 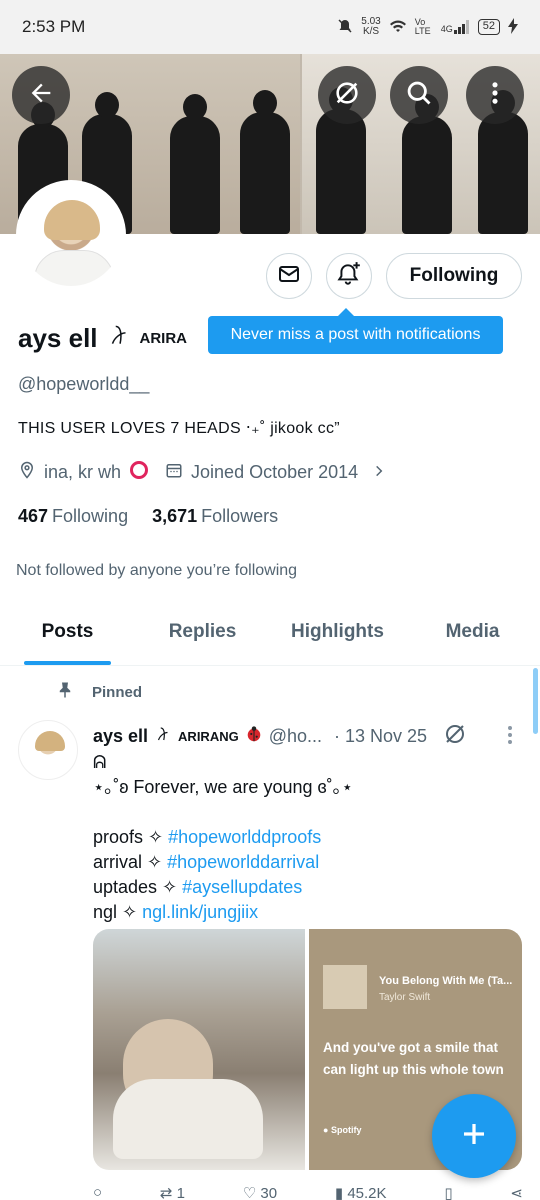 I want to click on profile-avatar, so click(x=71, y=235).